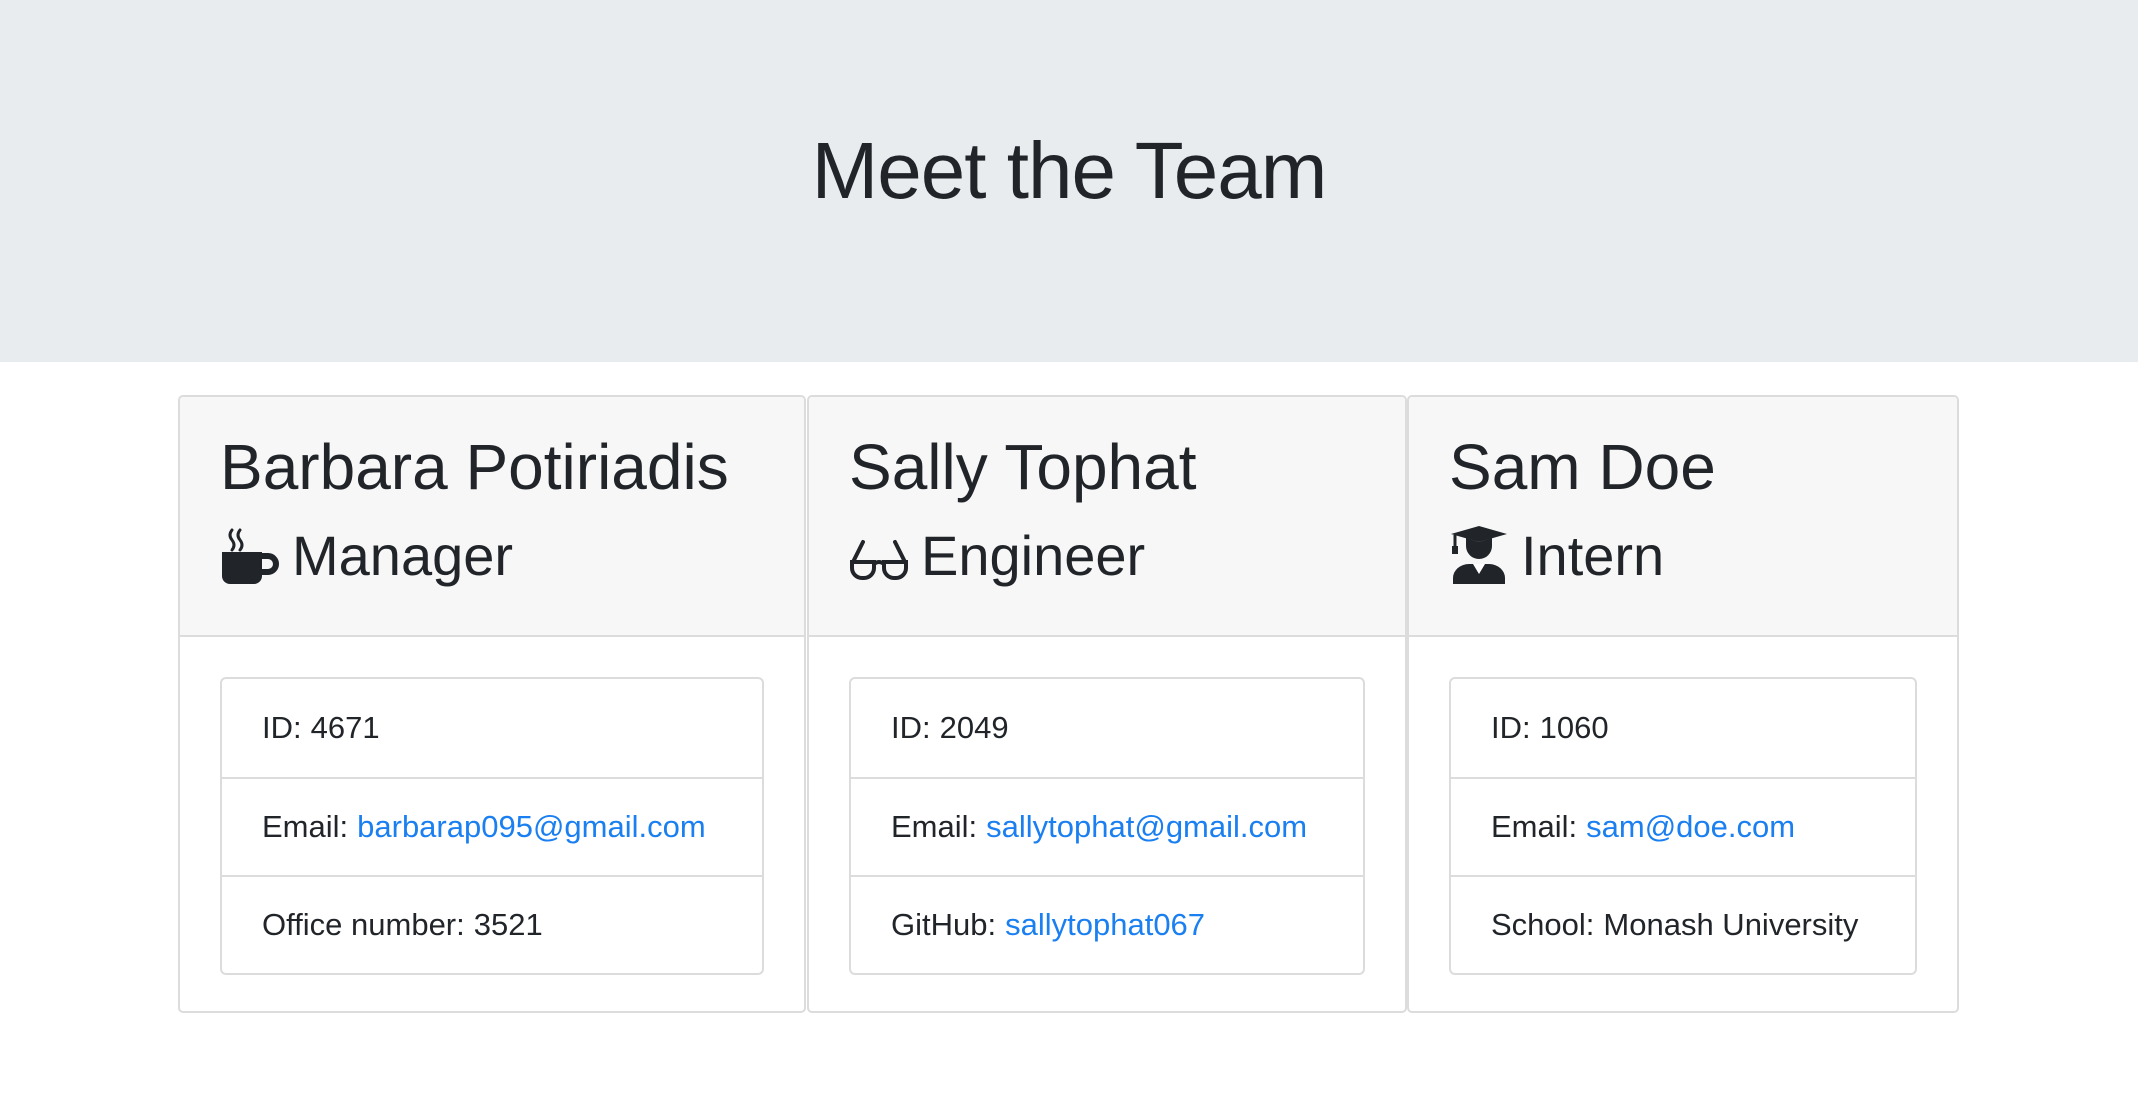 The width and height of the screenshot is (2138, 1108). Describe the element at coordinates (492, 728) in the screenshot. I see `id-row: ID: 4671` at that location.